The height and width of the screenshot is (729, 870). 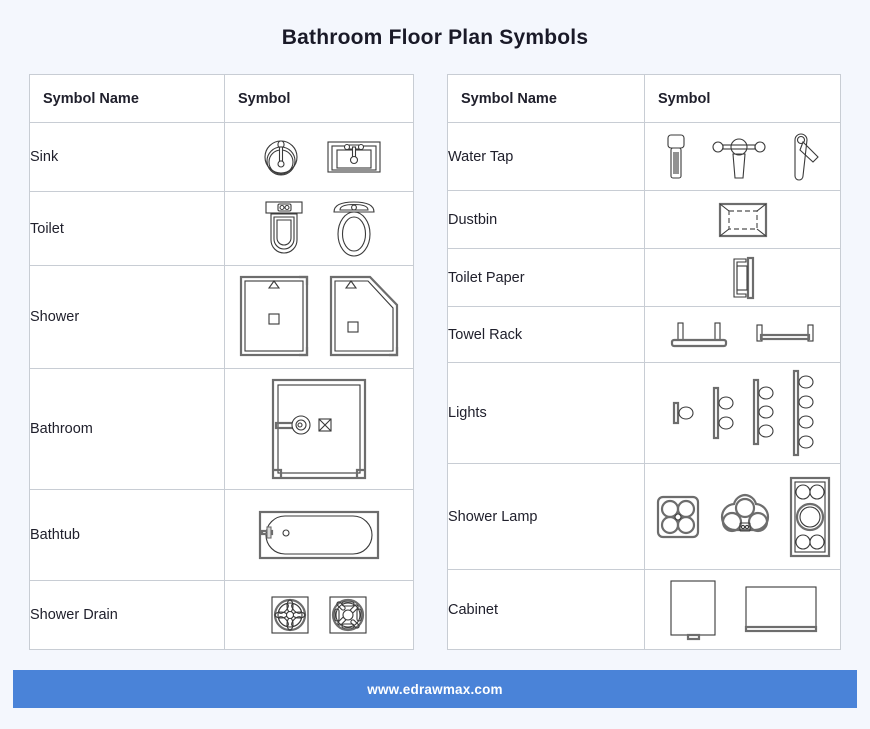 I want to click on toilet-paper-holder-icon, so click(x=743, y=278).